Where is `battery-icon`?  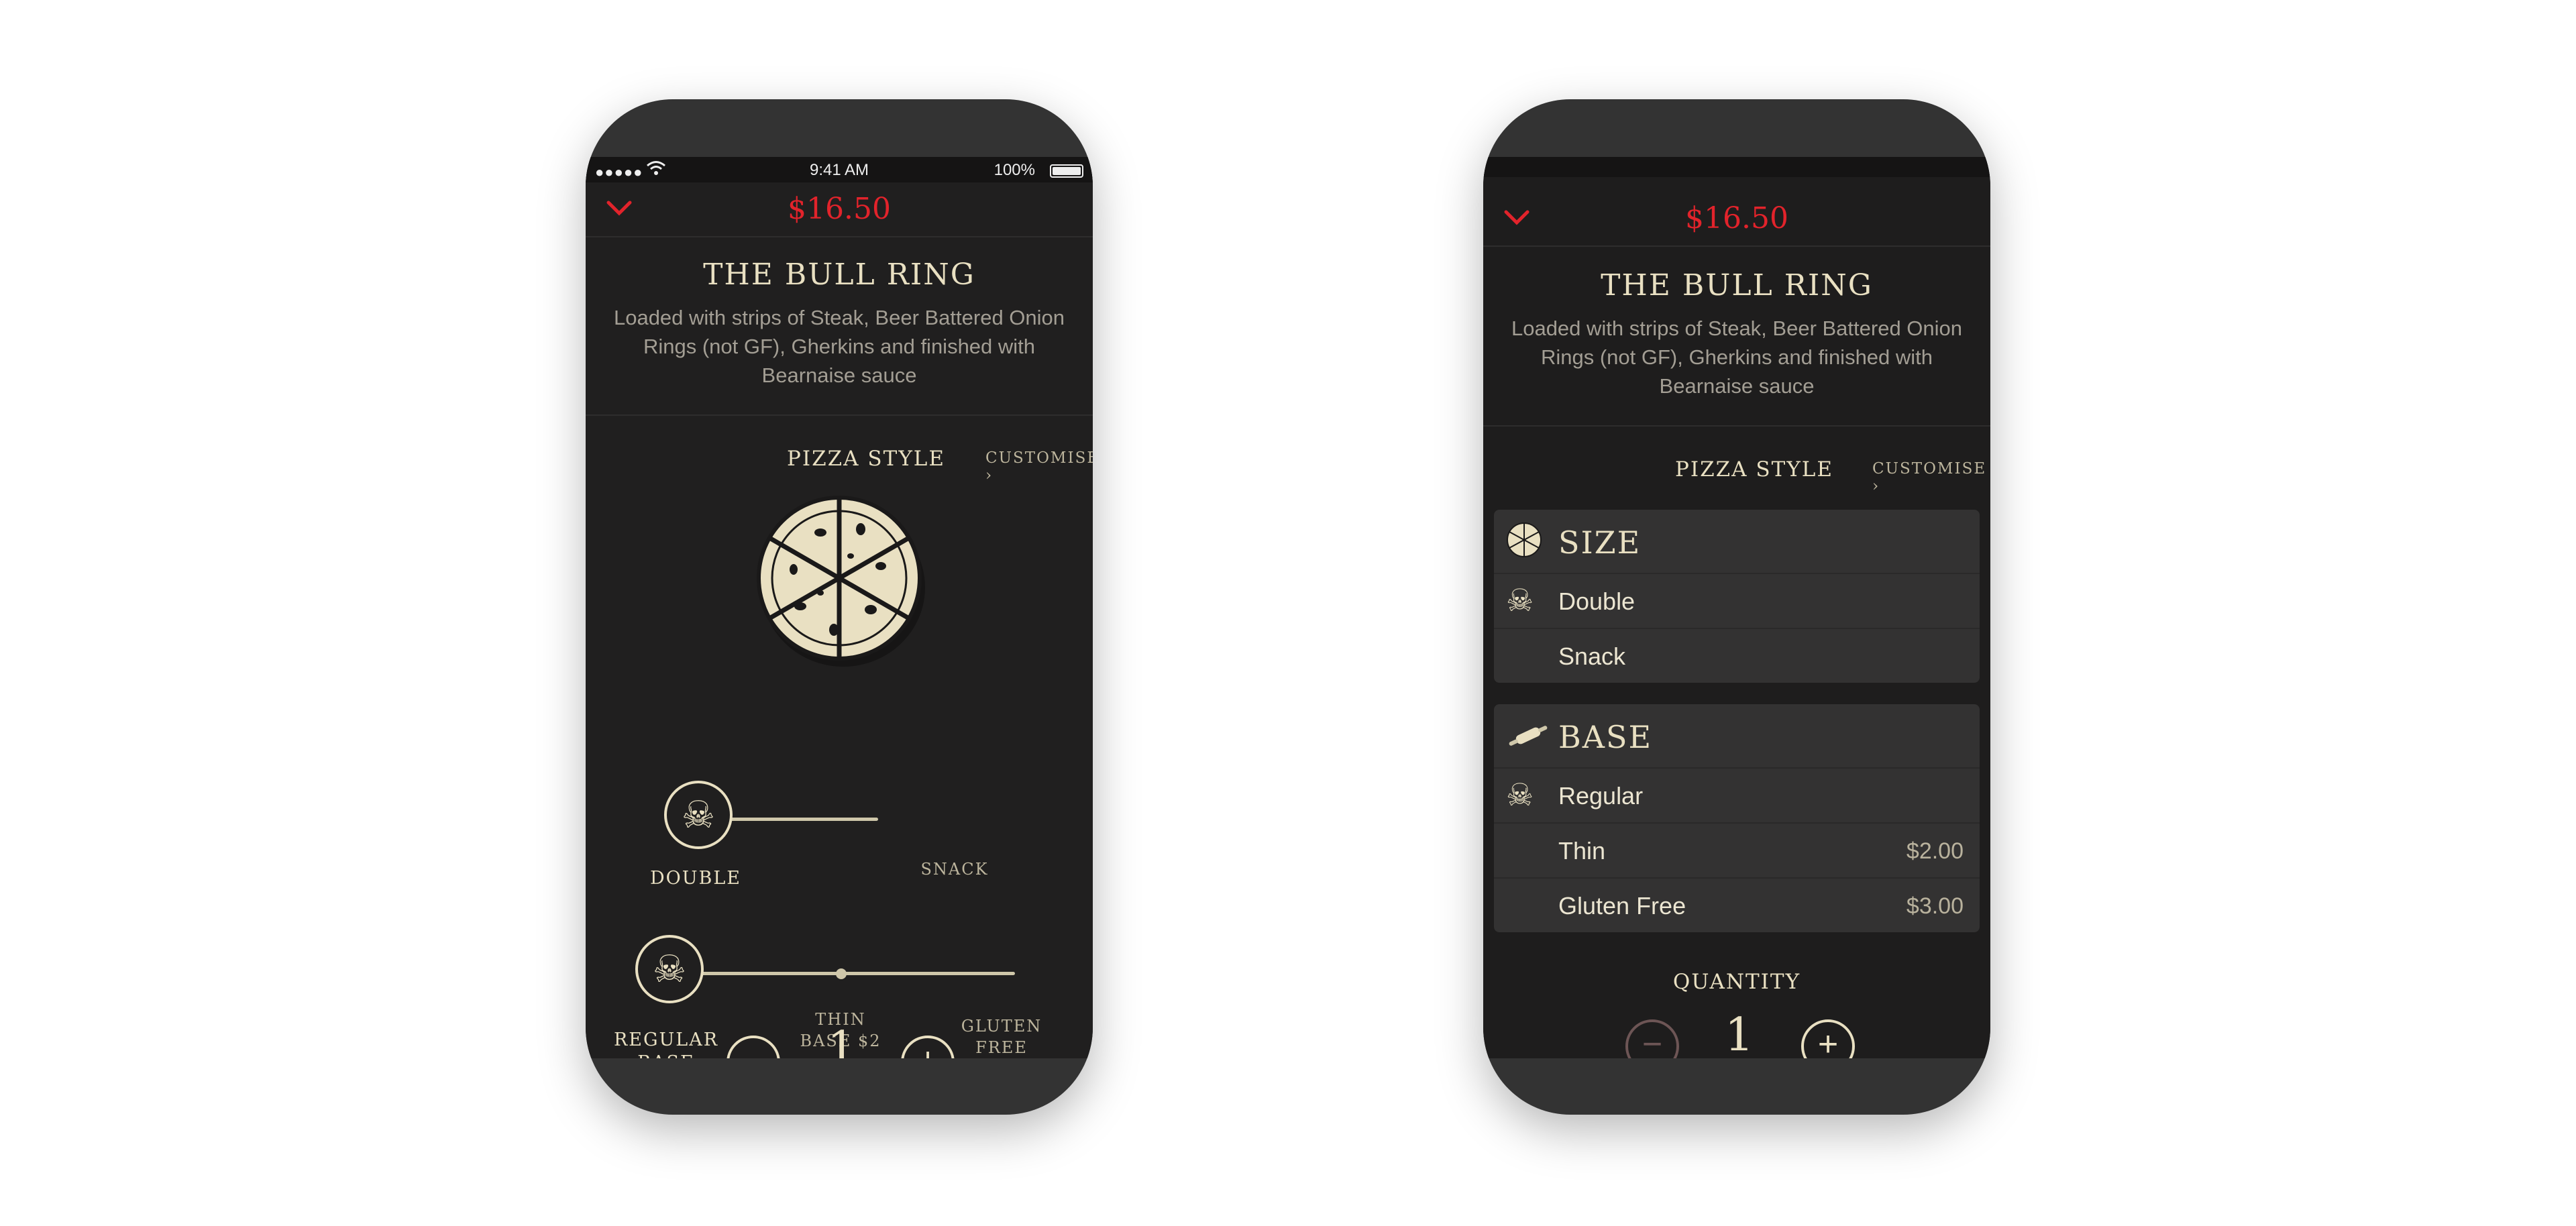
battery-icon is located at coordinates (1066, 171).